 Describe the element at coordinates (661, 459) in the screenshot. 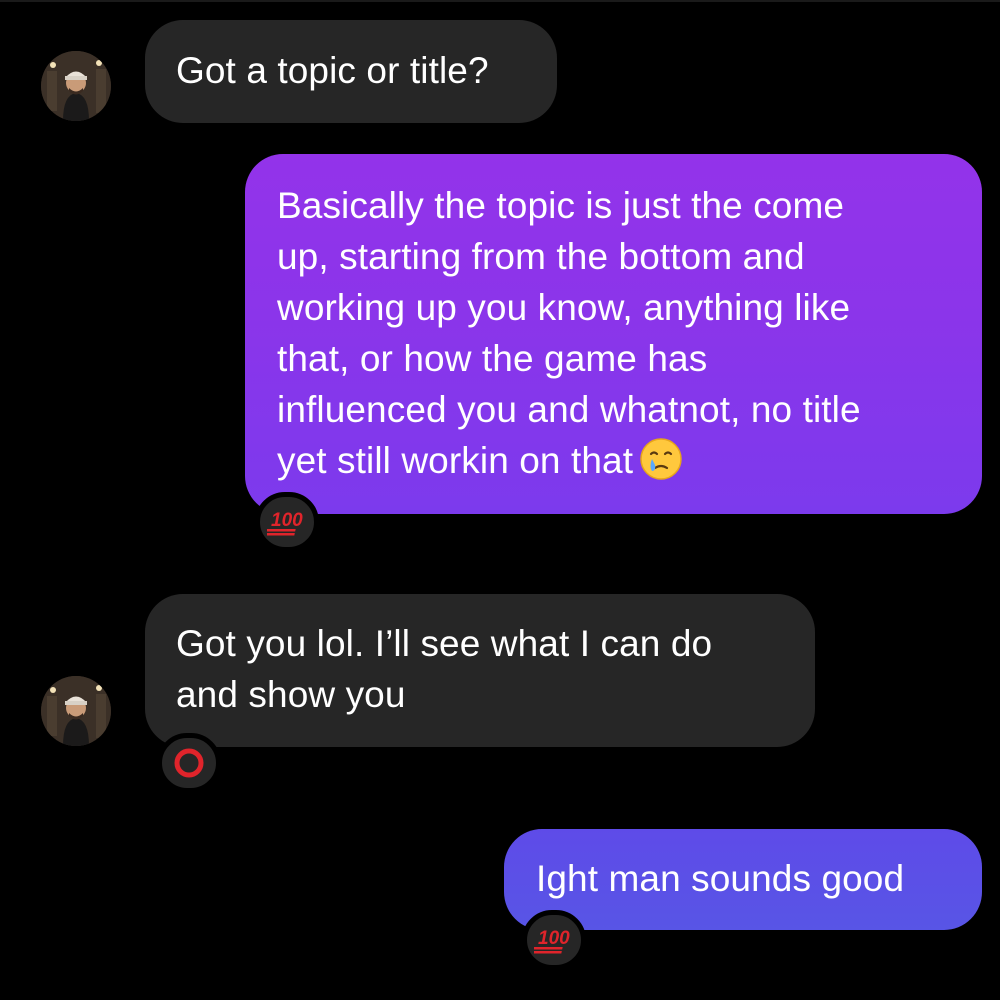

I see `face-holding-back-tears-emoji` at that location.